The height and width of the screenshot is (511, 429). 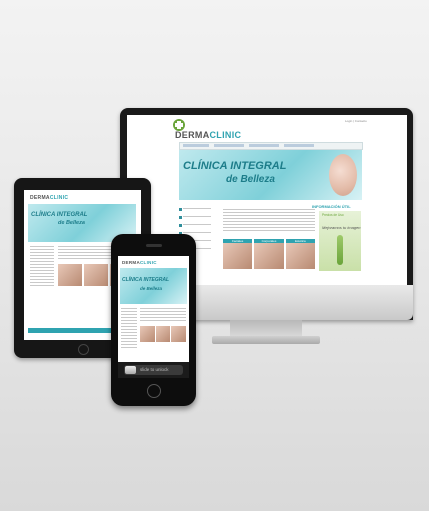 I want to click on top-link: Login | Contacto, so click(x=356, y=121).